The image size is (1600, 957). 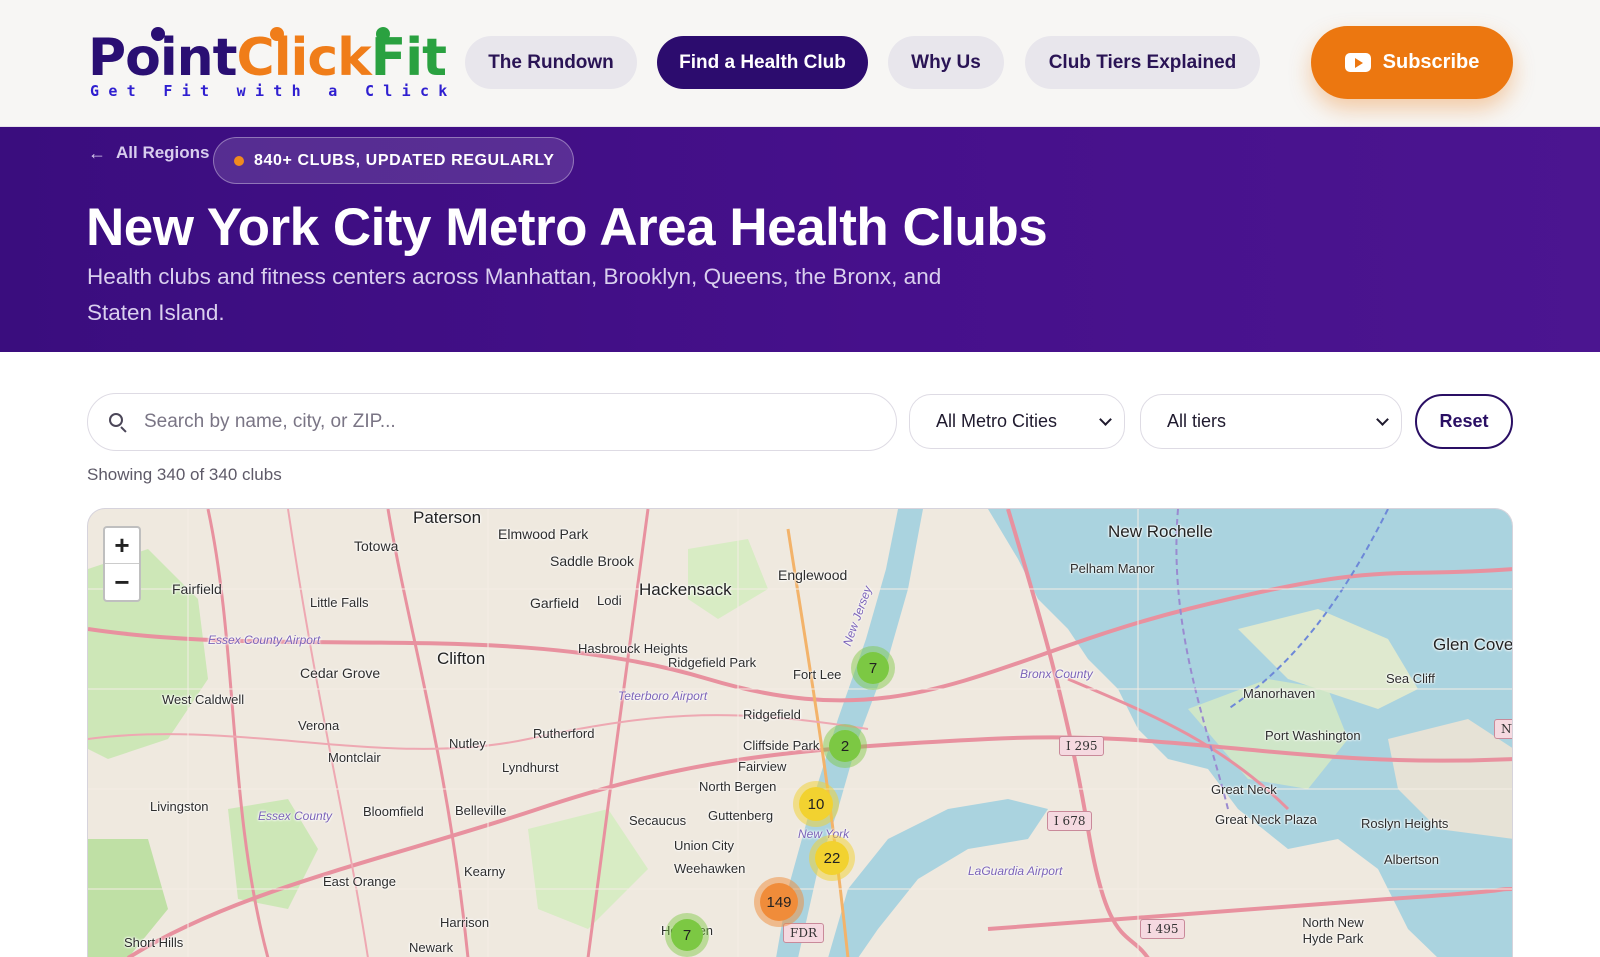 What do you see at coordinates (1266, 819) in the screenshot?
I see `map-place-label: Great Neck Plaza` at bounding box center [1266, 819].